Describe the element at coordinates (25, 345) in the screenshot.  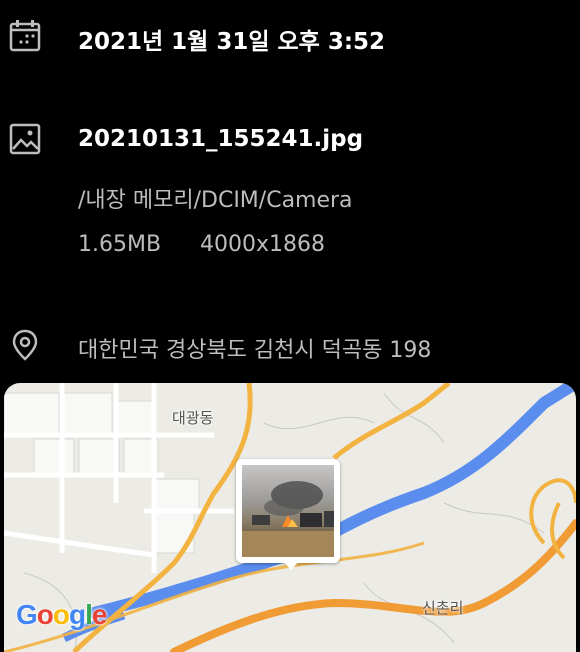
I see `location-pin-icon` at that location.